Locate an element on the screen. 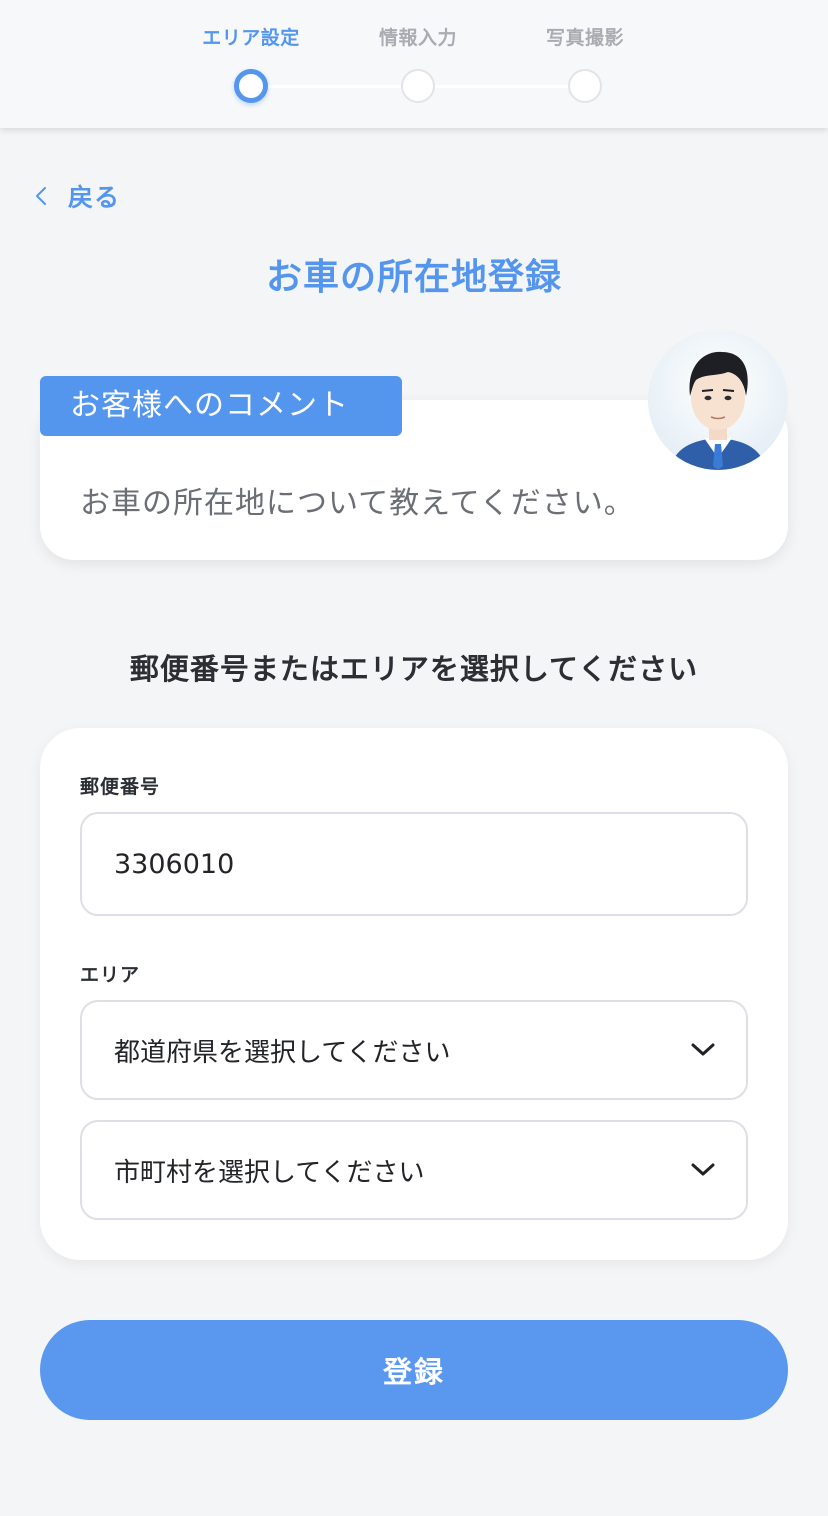 The width and height of the screenshot is (828, 1516). city-select-placeholder: 市町村を選択してください is located at coordinates (269, 1172).